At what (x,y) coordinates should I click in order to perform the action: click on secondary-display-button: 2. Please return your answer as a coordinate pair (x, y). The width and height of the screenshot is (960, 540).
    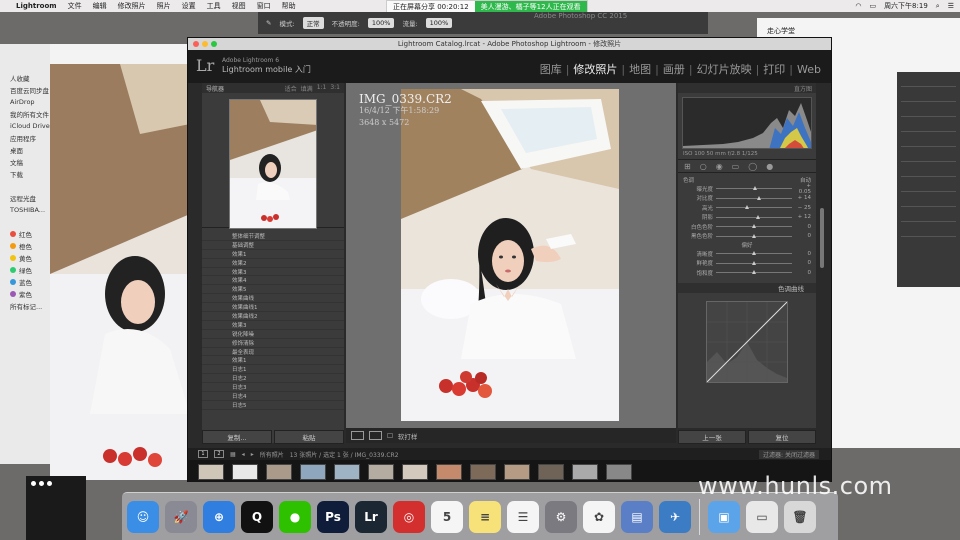
    Looking at the image, I should click on (219, 454).